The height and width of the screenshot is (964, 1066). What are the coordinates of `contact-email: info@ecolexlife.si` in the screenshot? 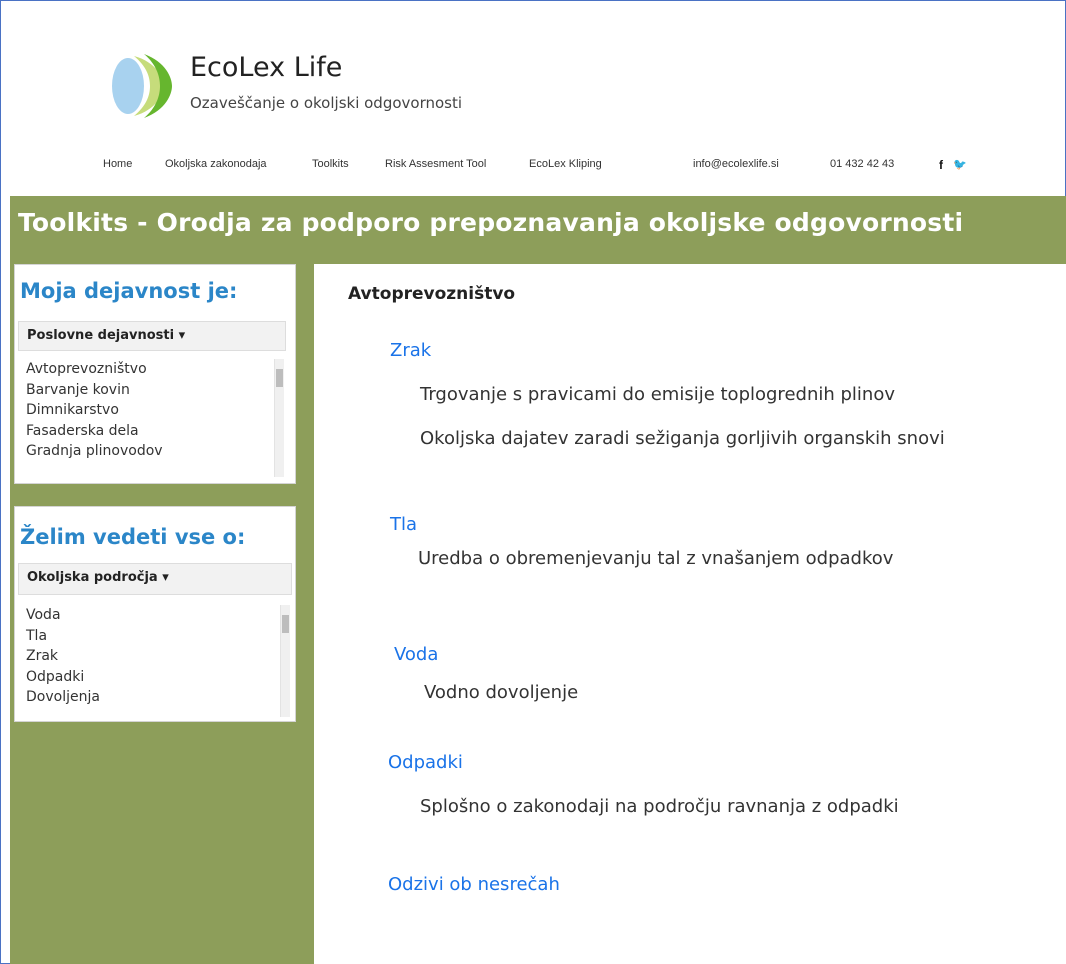 It's located at (736, 164).